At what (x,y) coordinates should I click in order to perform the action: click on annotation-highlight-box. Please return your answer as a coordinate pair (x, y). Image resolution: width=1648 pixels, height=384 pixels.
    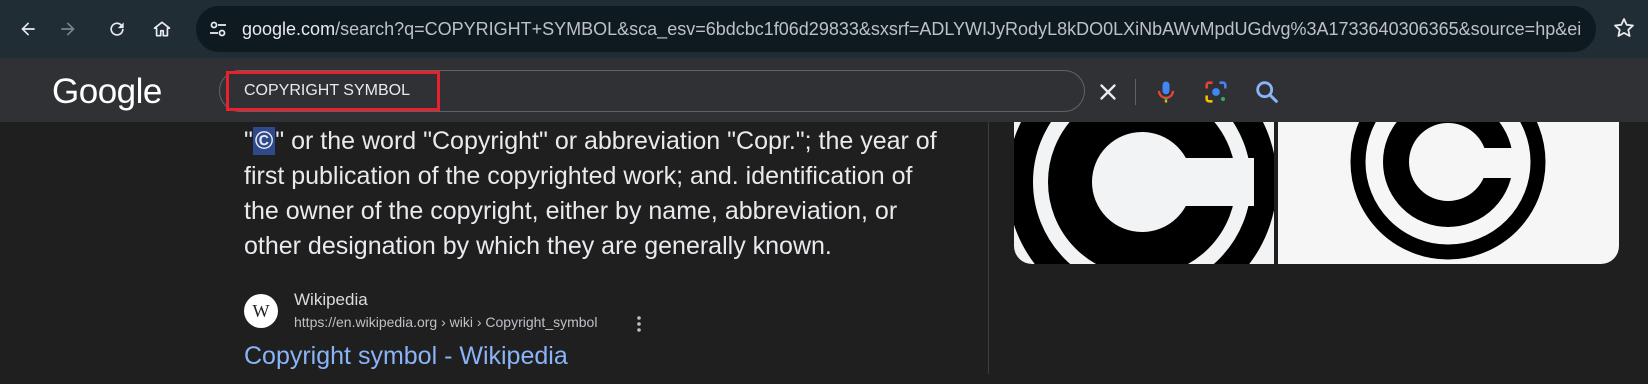
    Looking at the image, I should click on (333, 91).